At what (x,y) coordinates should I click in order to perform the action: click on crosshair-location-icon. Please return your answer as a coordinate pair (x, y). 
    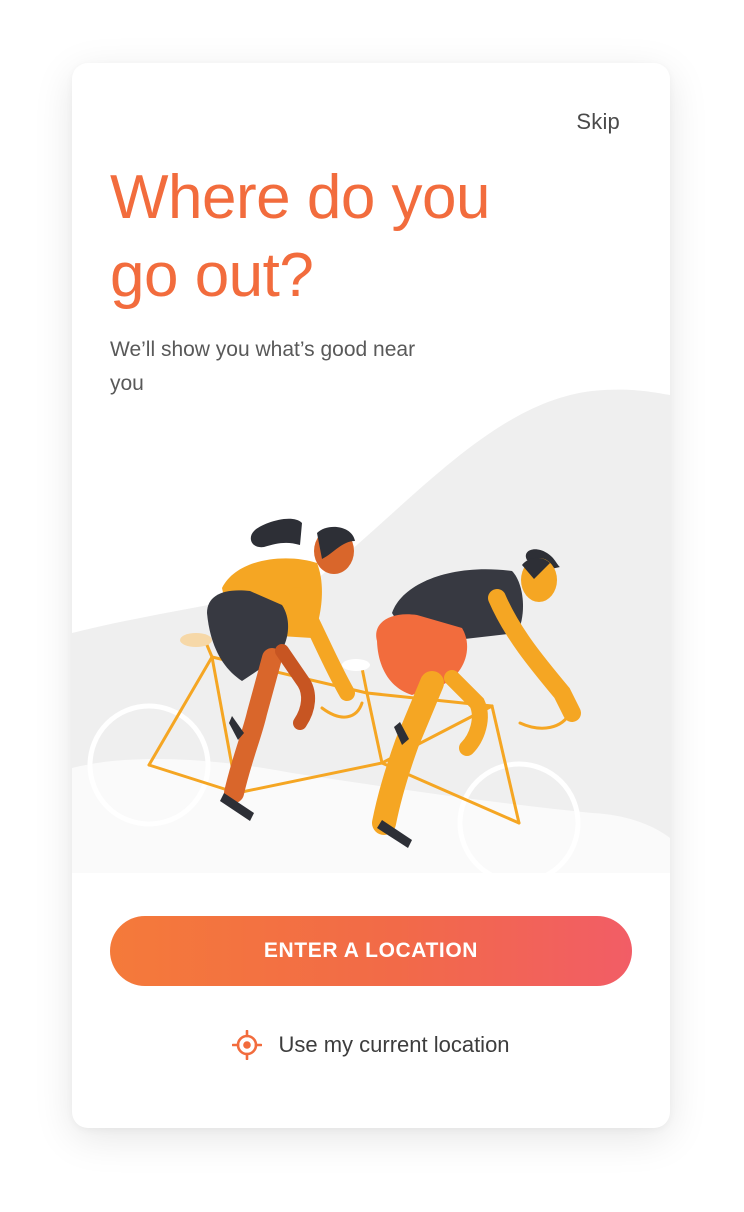
    Looking at the image, I should click on (247, 1045).